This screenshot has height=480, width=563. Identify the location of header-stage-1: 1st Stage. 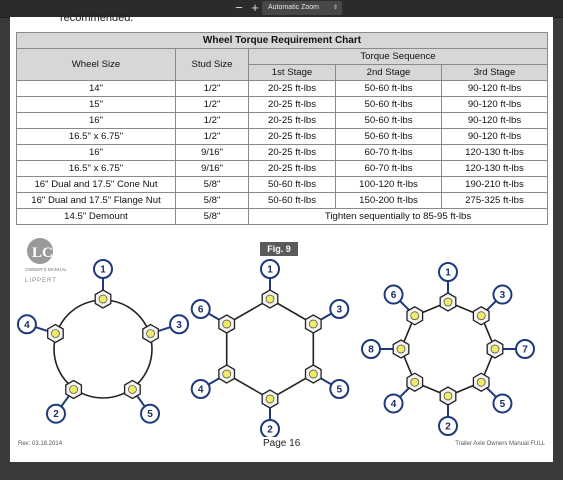
(292, 72).